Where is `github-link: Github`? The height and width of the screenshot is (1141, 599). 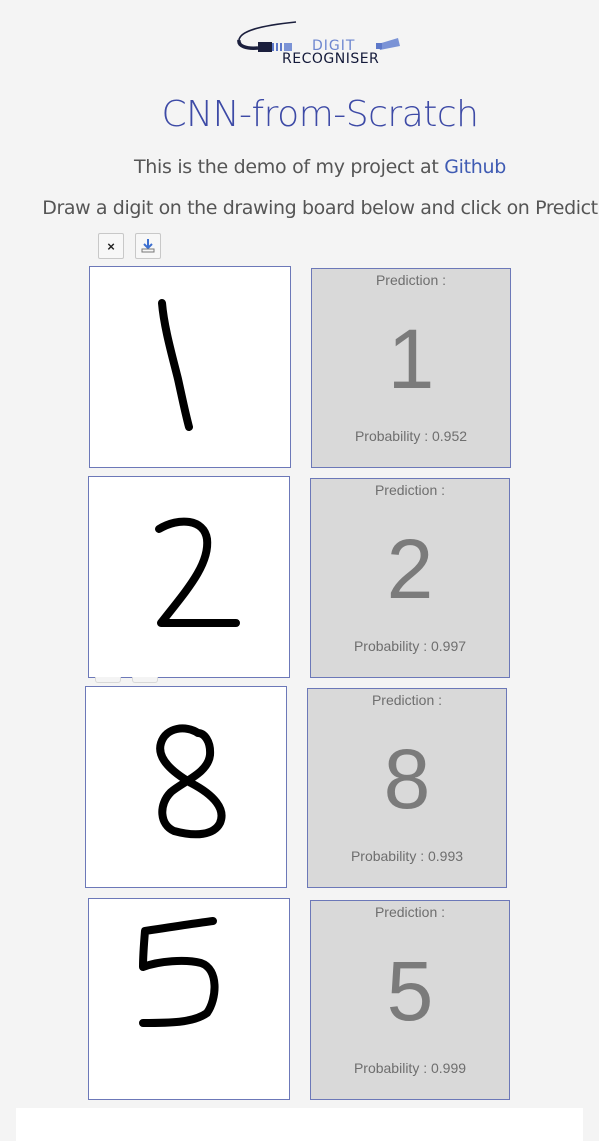 github-link: Github is located at coordinates (475, 167).